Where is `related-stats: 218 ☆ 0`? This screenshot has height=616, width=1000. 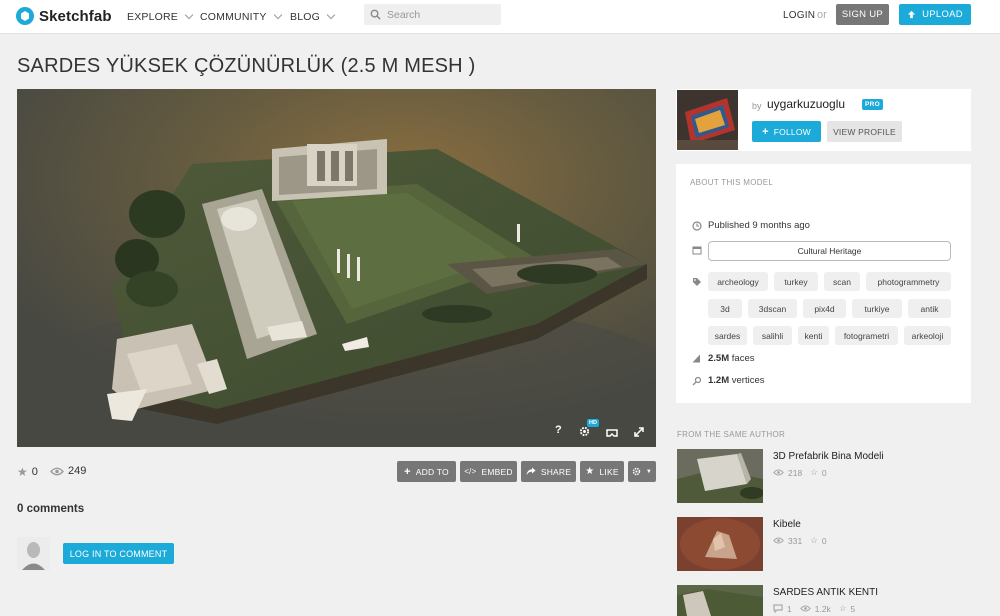
related-stats: 218 ☆ 0 is located at coordinates (800, 472).